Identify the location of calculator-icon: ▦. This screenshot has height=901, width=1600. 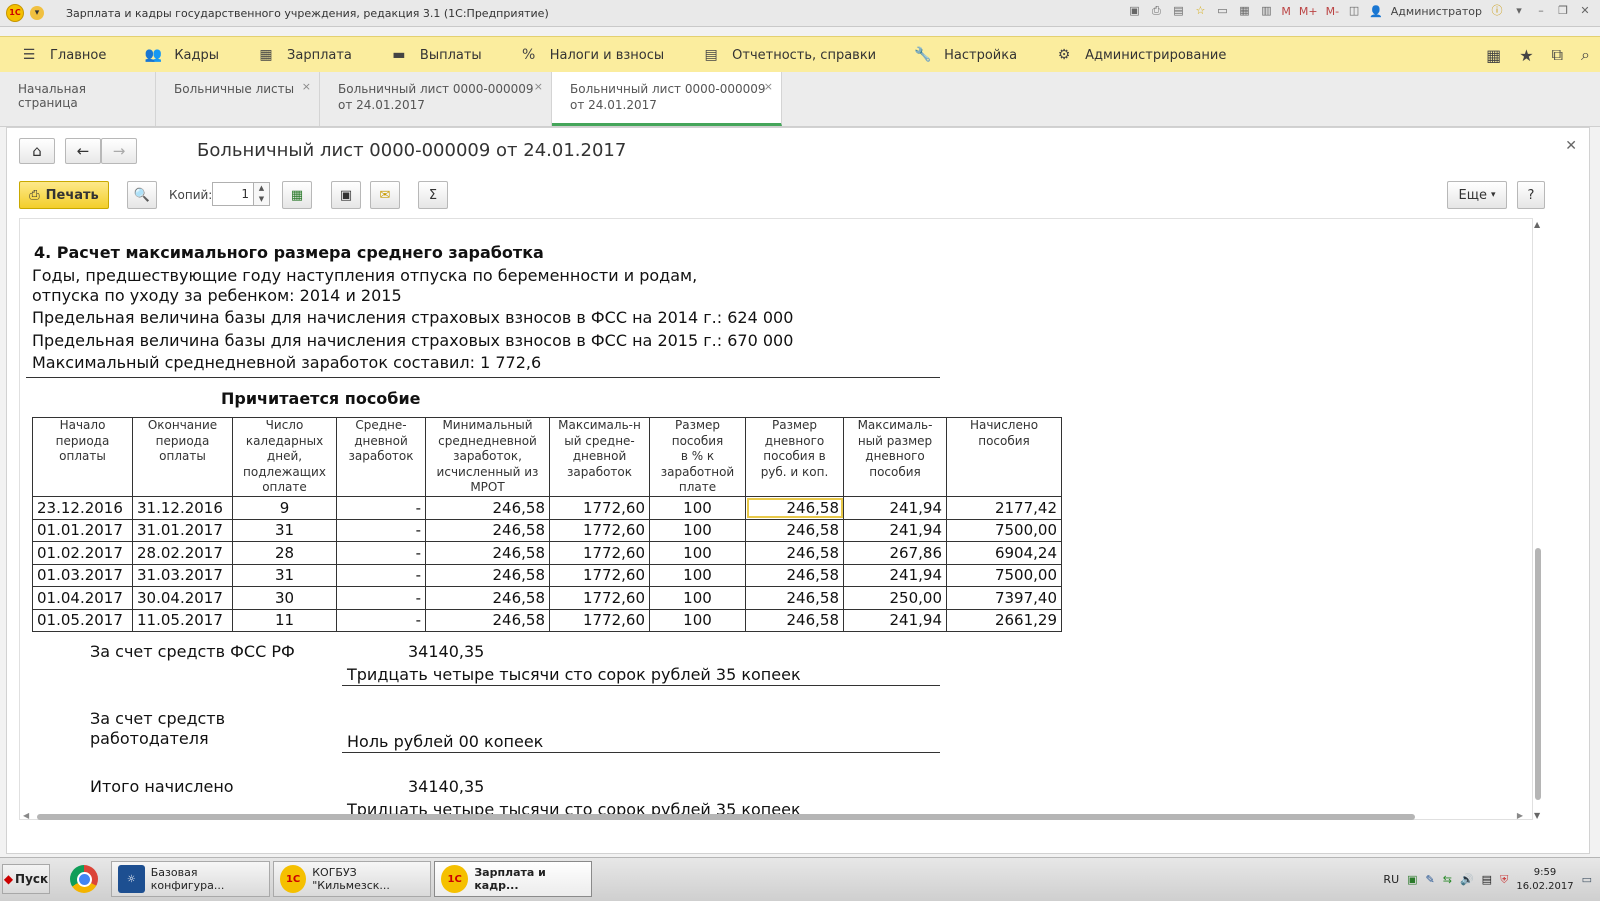
(1244, 11).